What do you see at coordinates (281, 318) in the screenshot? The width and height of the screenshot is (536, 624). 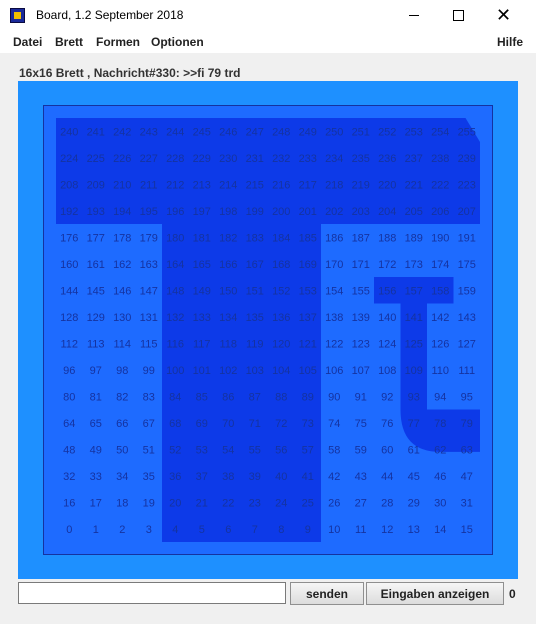 I see `cell-number: 136` at bounding box center [281, 318].